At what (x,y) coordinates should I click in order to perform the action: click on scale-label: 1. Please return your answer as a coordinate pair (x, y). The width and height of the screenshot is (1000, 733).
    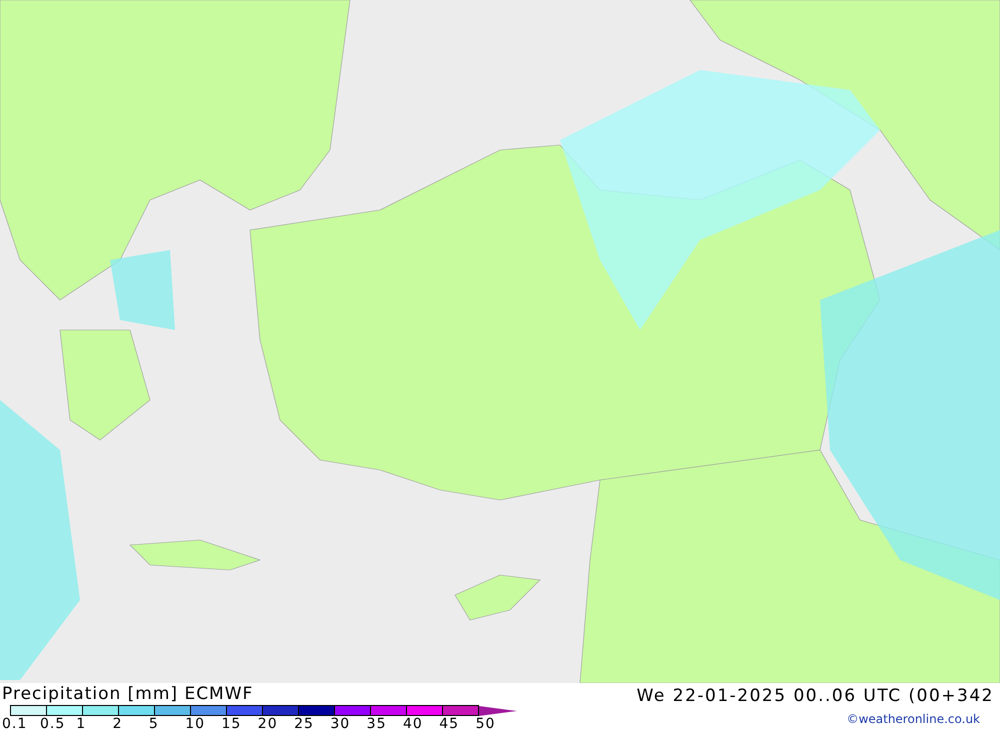
    Looking at the image, I should click on (82, 724).